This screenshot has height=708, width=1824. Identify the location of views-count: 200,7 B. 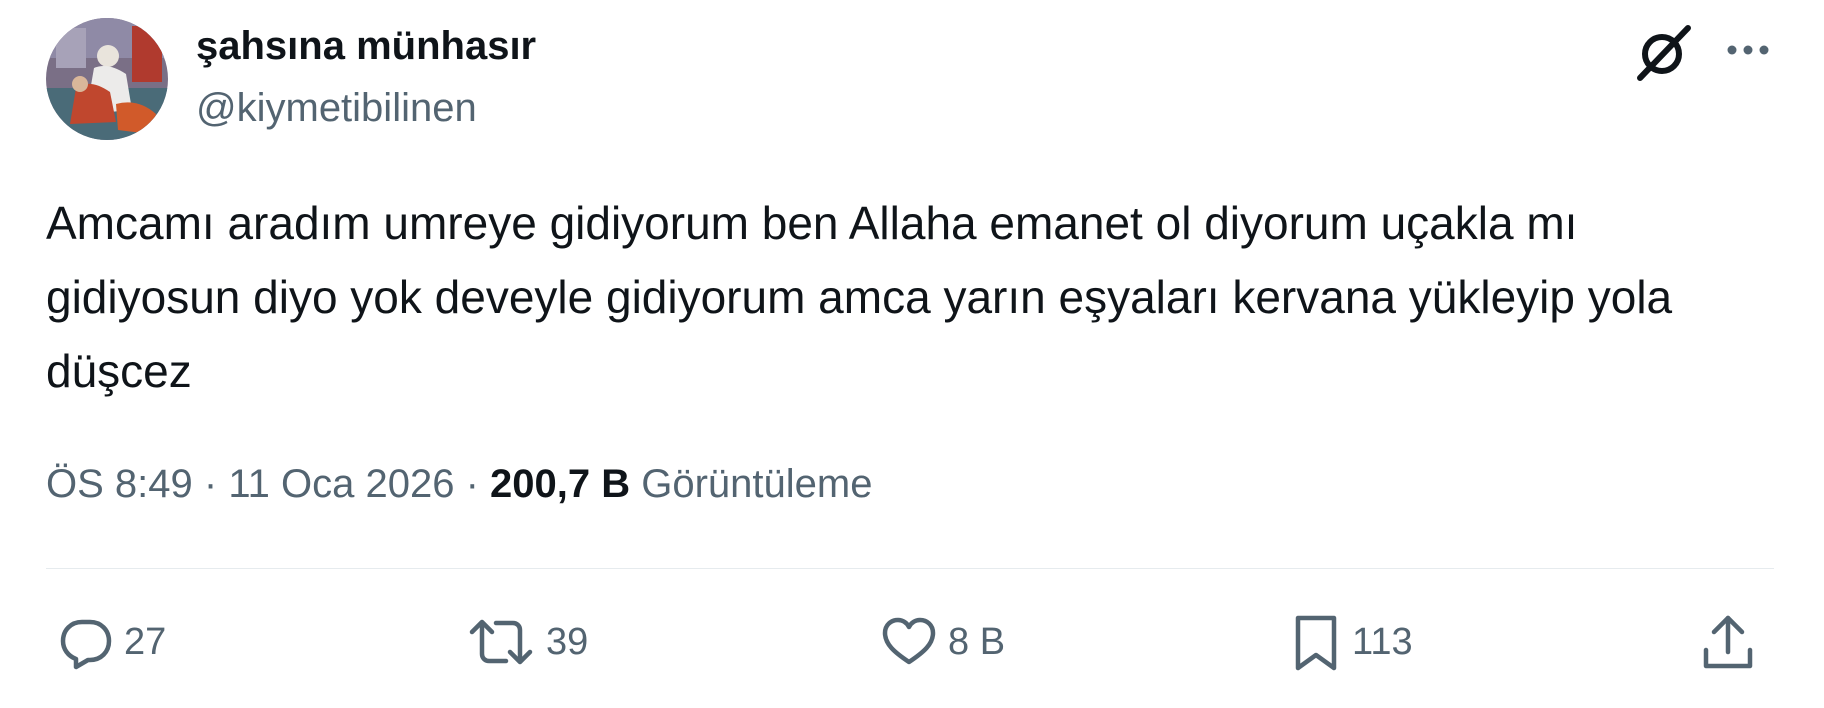
(560, 484).